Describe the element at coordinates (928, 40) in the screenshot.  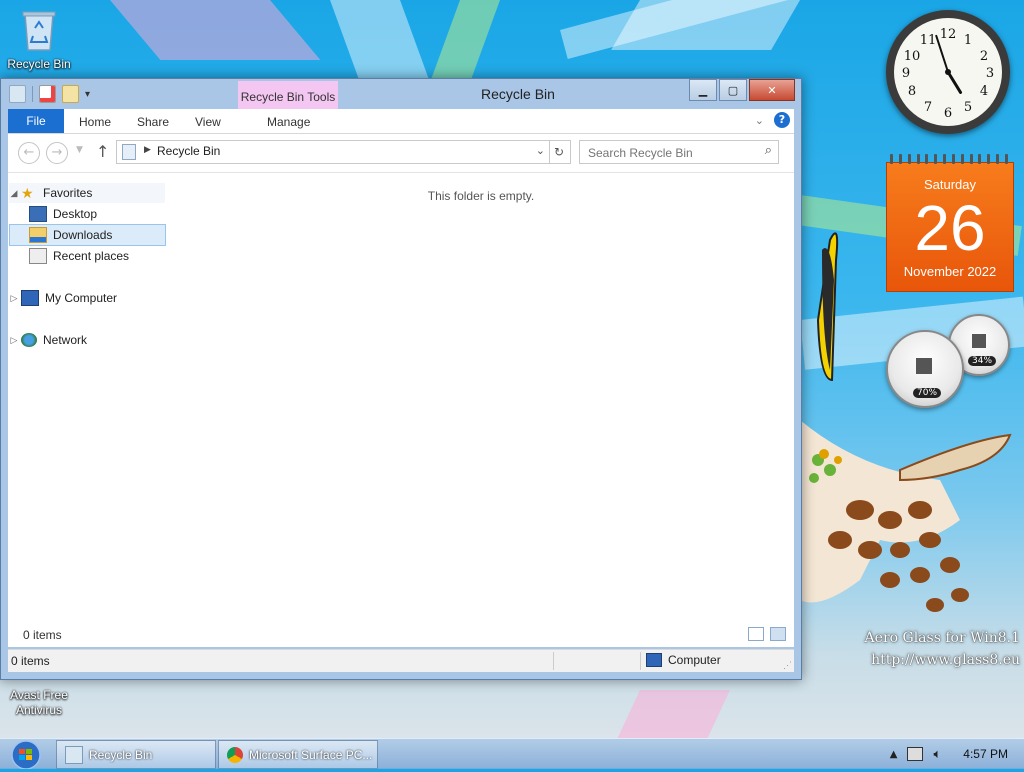
I see `svg-text: 11` at that location.